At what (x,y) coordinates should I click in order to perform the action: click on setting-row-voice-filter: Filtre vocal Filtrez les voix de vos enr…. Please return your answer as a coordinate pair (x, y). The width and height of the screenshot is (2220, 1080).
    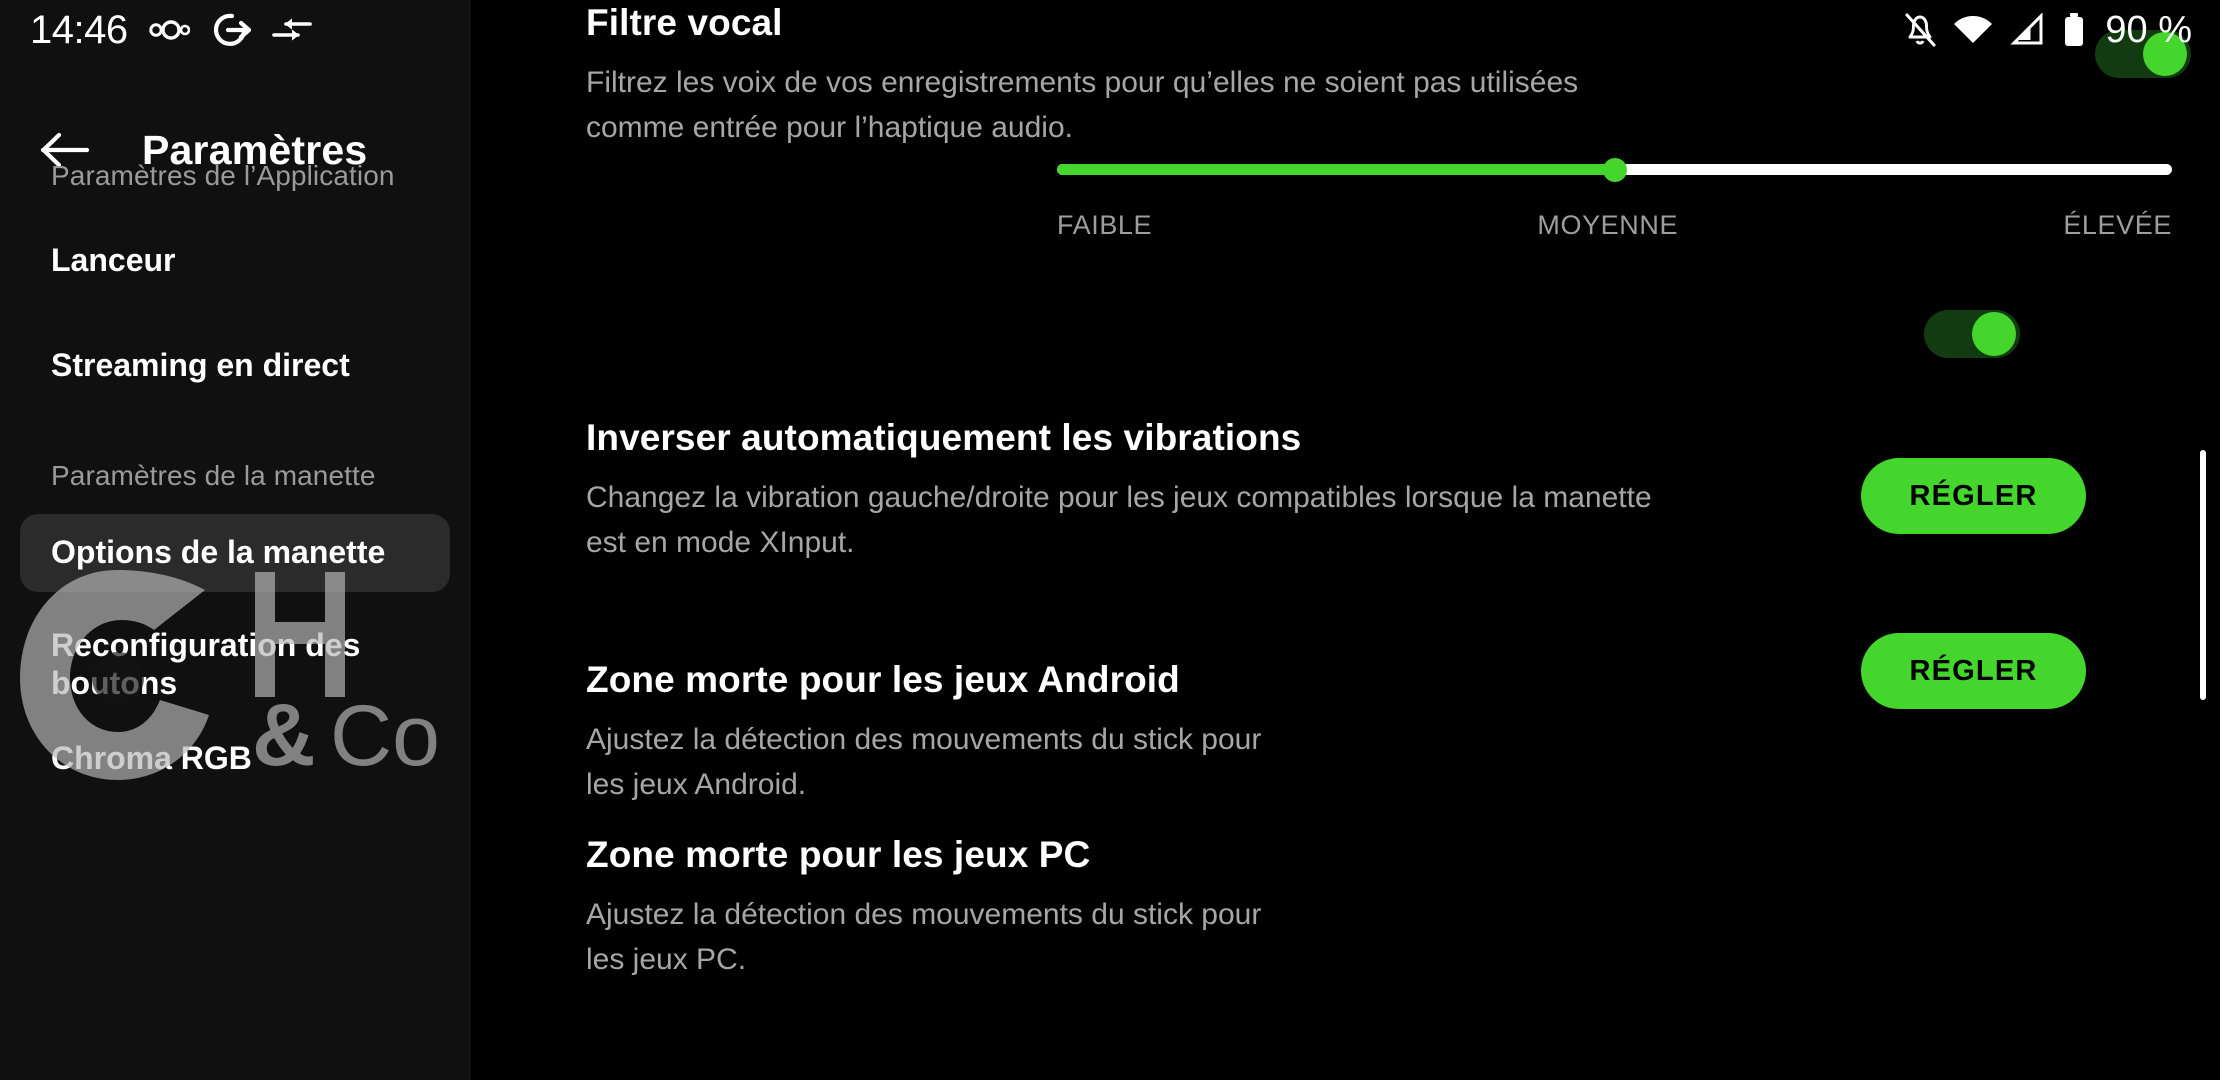
    Looking at the image, I should click on (1345, 75).